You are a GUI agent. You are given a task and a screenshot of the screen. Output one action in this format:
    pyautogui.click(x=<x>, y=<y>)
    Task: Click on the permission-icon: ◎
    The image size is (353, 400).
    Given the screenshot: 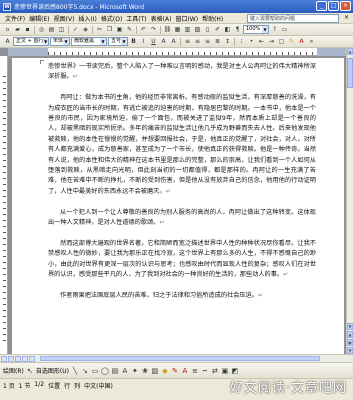 What is the action you would take?
    pyautogui.click(x=41, y=29)
    